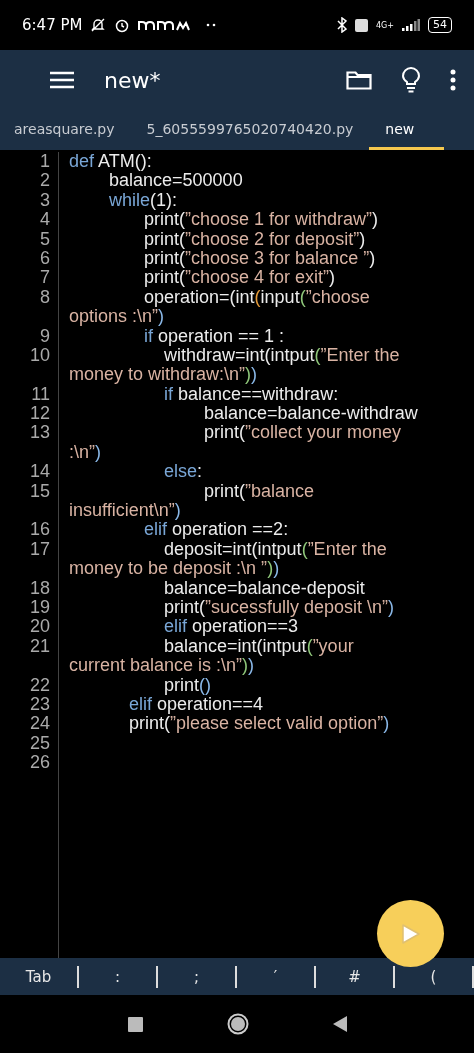 Image resolution: width=474 pixels, height=1053 pixels. Describe the element at coordinates (29, 549) in the screenshot. I see `line-number: 17` at that location.